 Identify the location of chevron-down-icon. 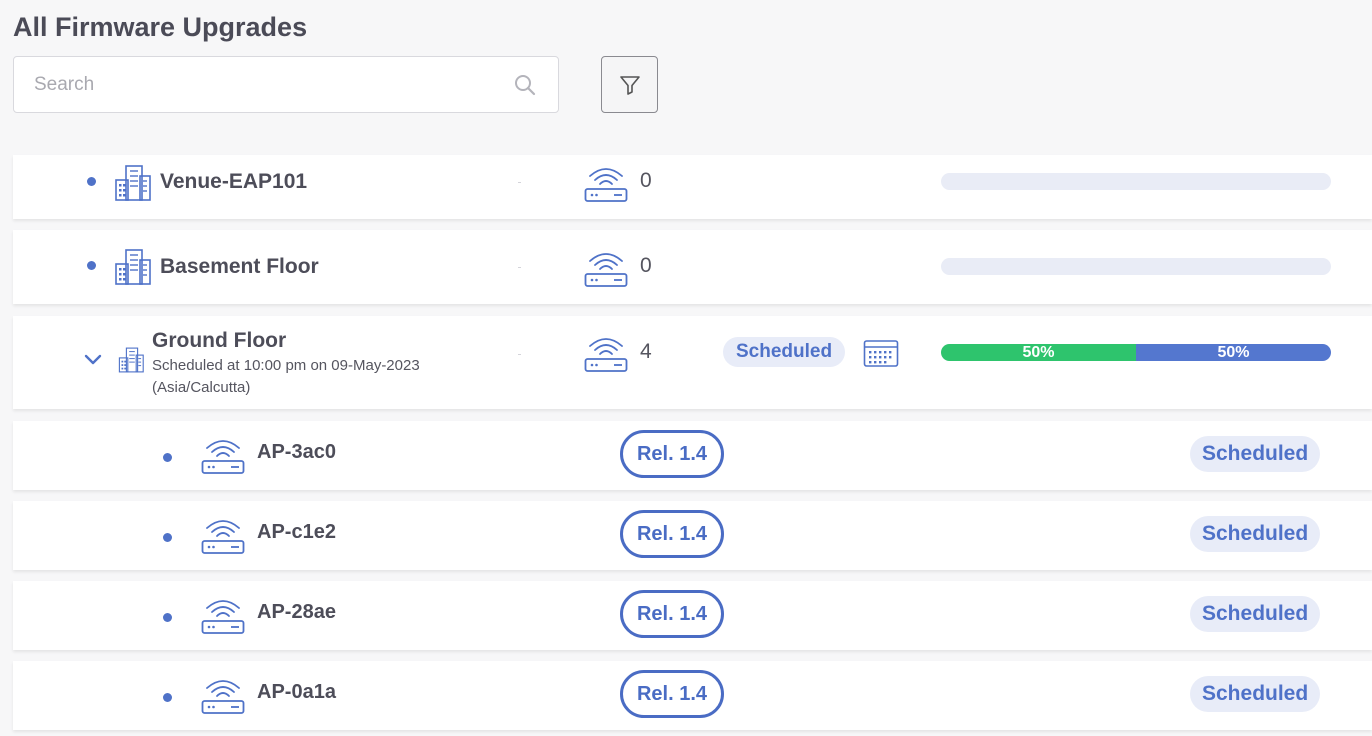
(93, 360).